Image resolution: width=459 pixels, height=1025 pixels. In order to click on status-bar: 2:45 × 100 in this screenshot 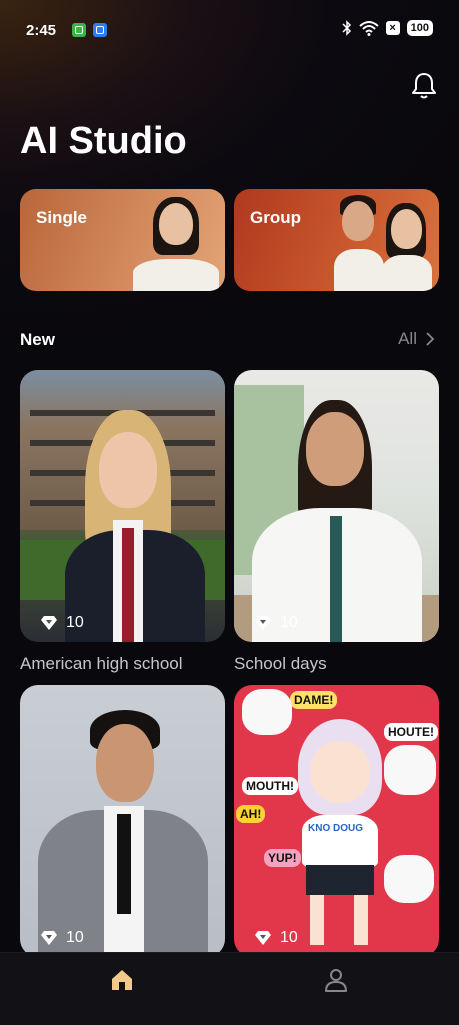, I will do `click(229, 30)`.